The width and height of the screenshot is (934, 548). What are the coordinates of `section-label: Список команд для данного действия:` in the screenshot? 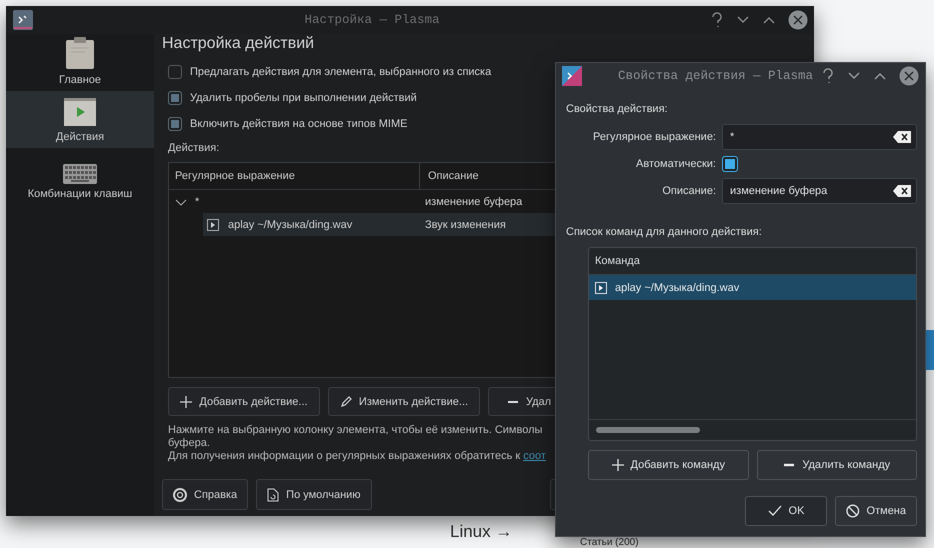 It's located at (664, 232).